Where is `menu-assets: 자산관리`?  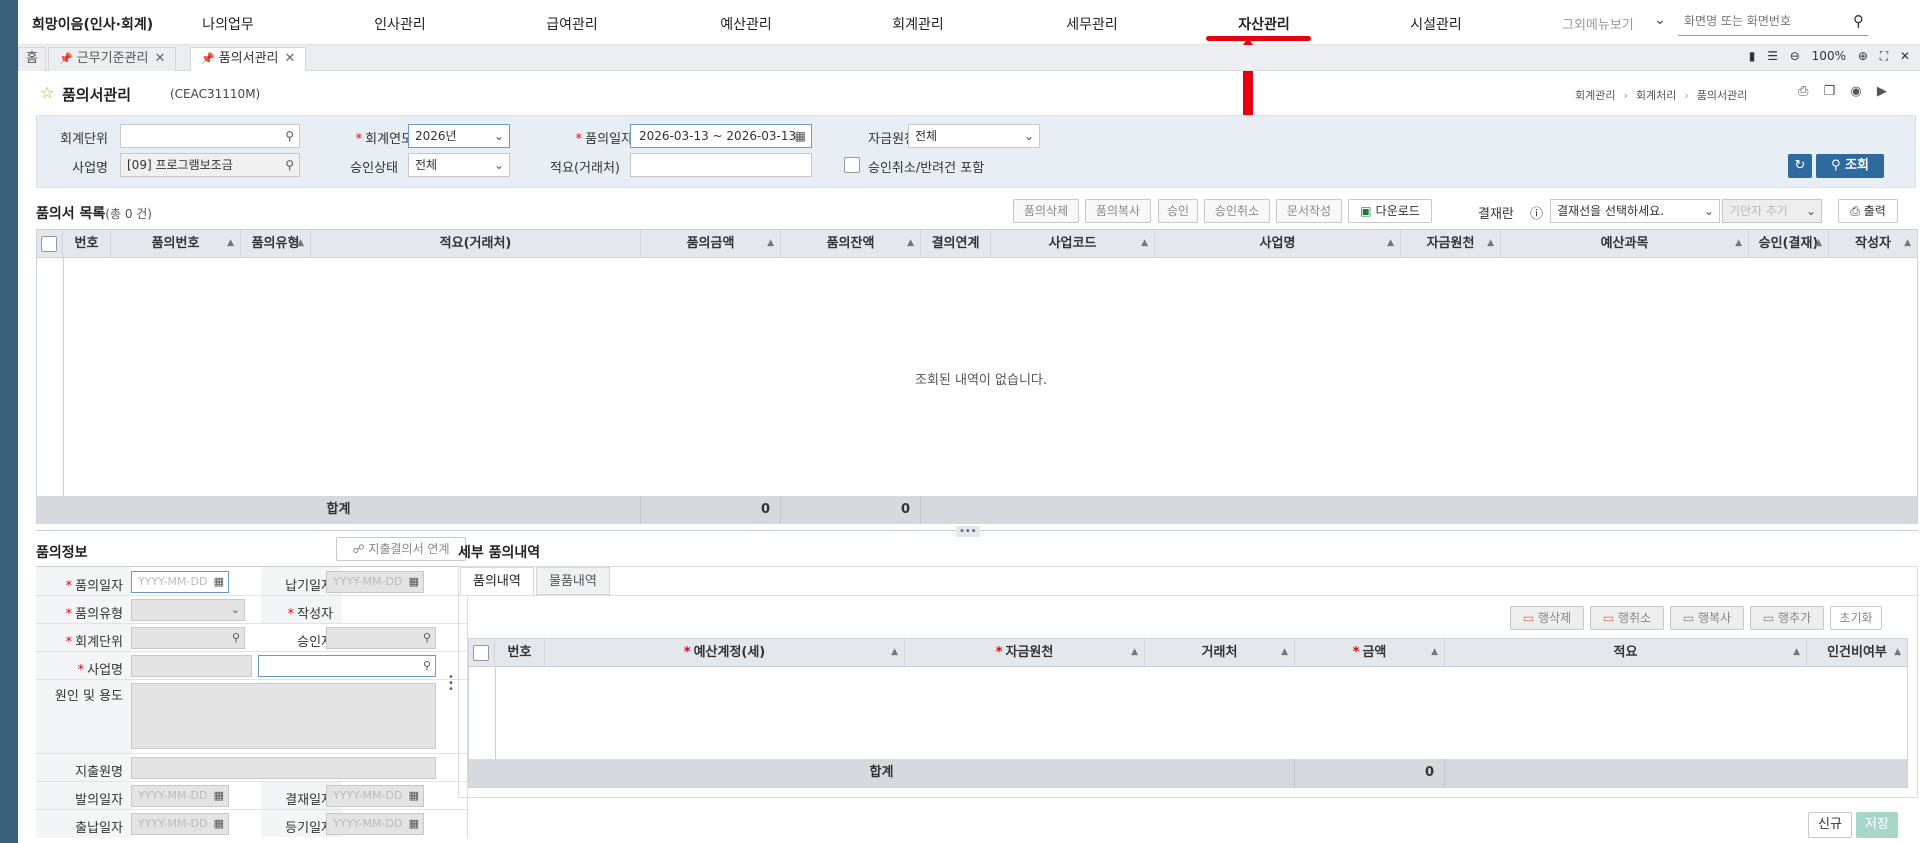 menu-assets: 자산관리 is located at coordinates (1264, 24).